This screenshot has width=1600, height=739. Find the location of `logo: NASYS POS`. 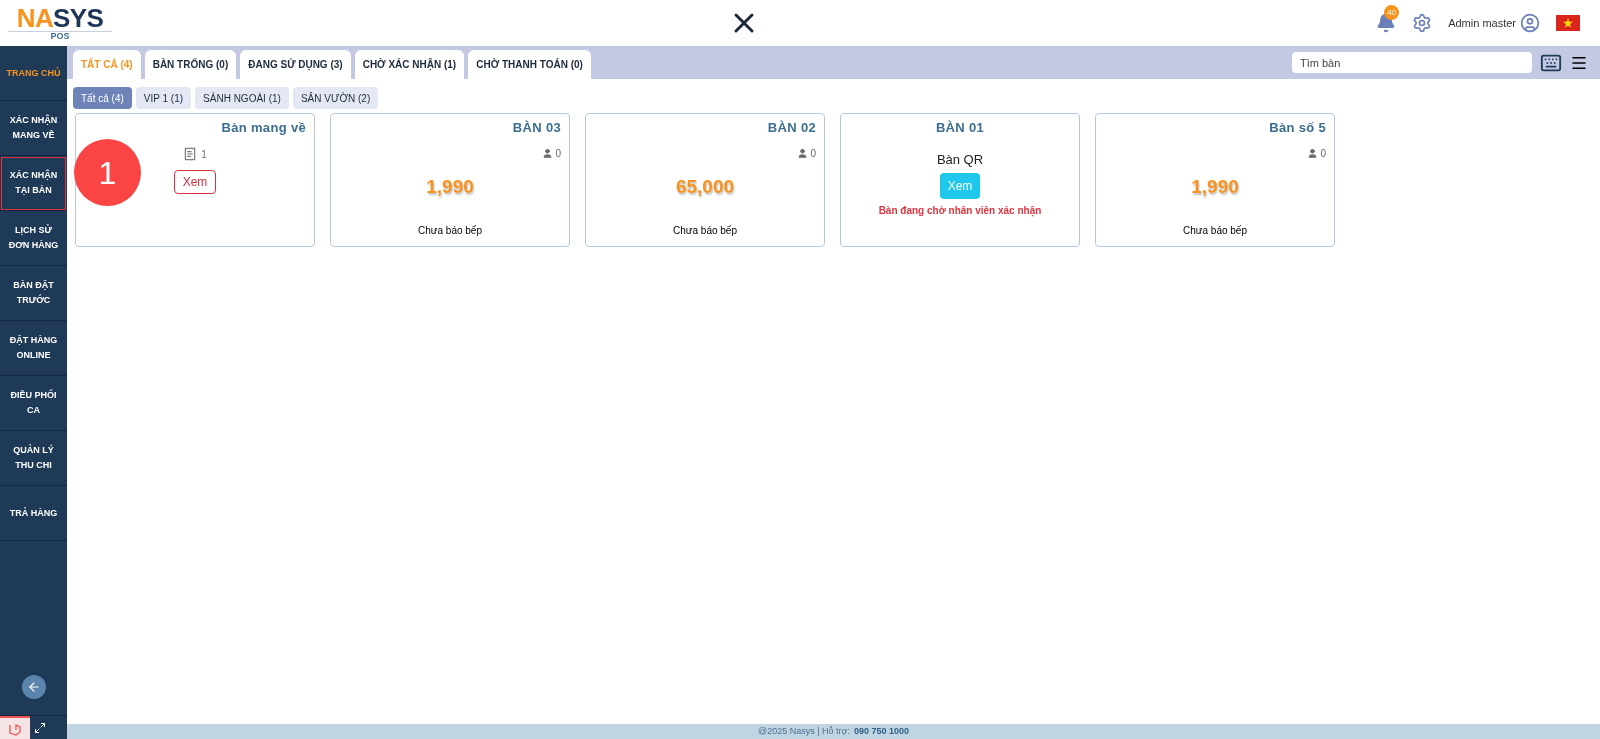

logo: NASYS POS is located at coordinates (60, 23).